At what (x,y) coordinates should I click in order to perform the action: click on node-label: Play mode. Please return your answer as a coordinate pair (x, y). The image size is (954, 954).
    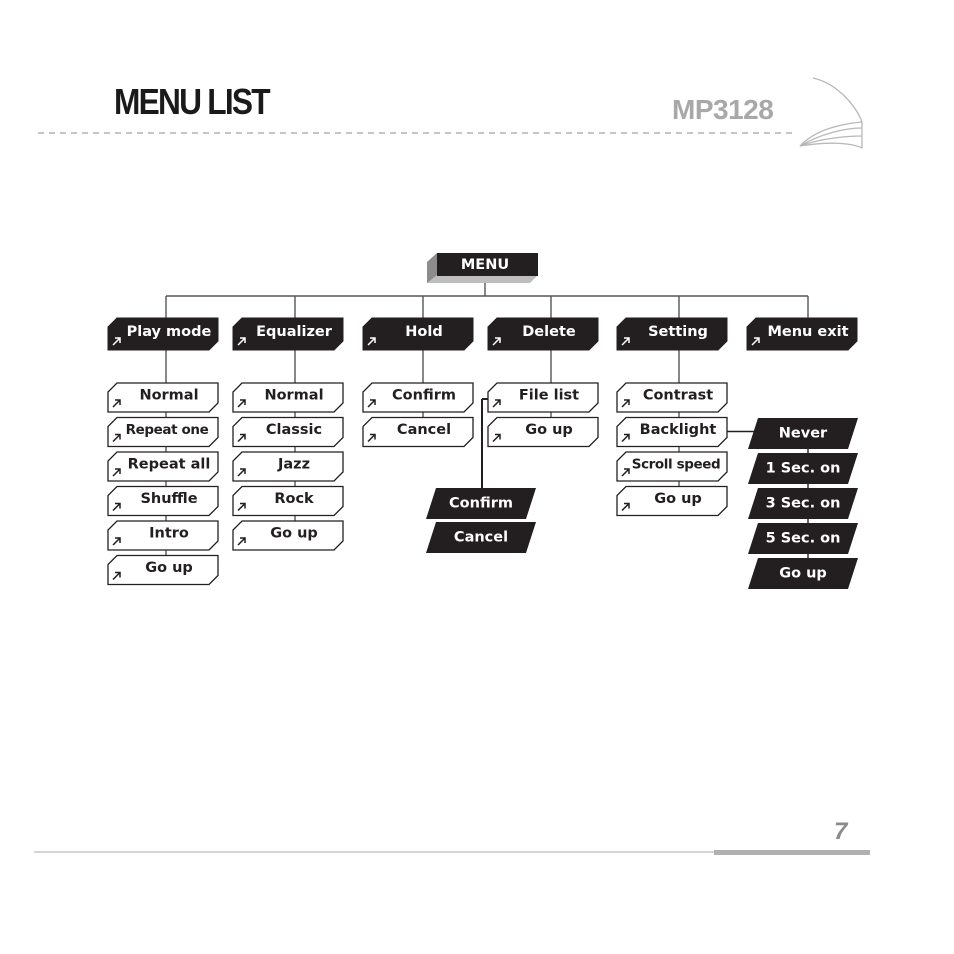
    Looking at the image, I should click on (169, 332).